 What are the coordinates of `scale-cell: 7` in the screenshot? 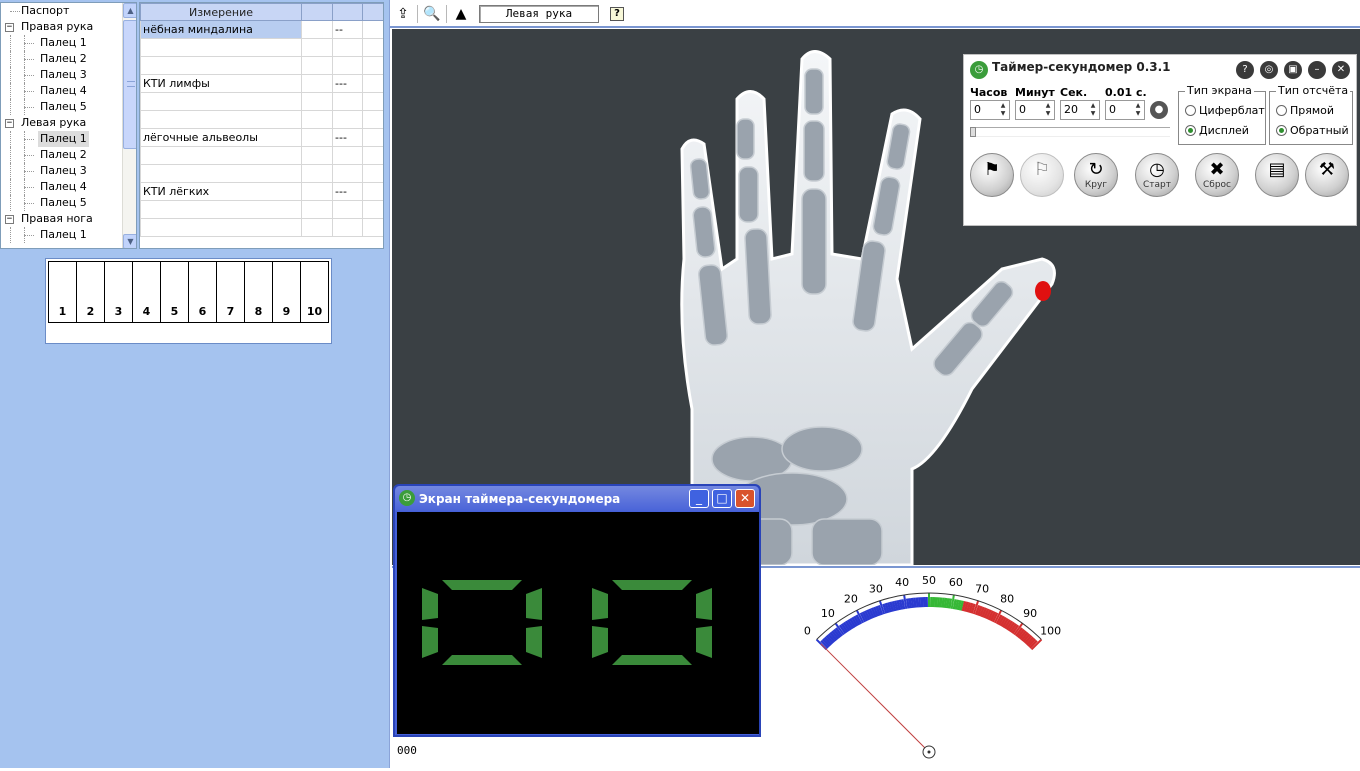 It's located at (231, 292).